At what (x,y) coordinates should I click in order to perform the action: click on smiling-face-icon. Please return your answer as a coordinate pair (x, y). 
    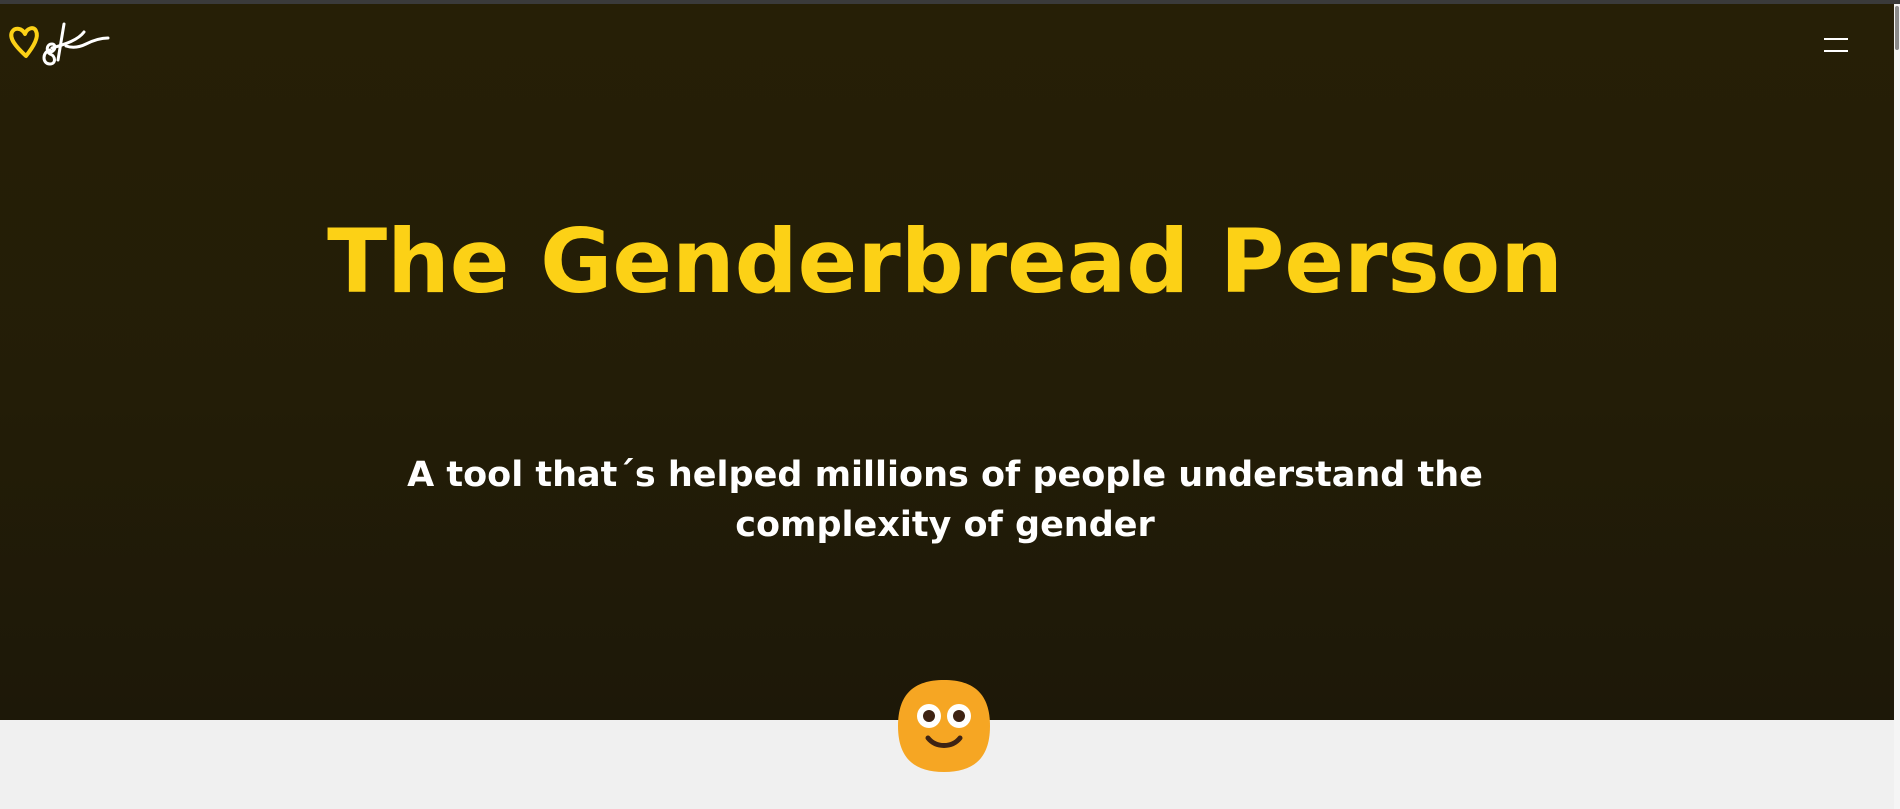
    Looking at the image, I should click on (944, 726).